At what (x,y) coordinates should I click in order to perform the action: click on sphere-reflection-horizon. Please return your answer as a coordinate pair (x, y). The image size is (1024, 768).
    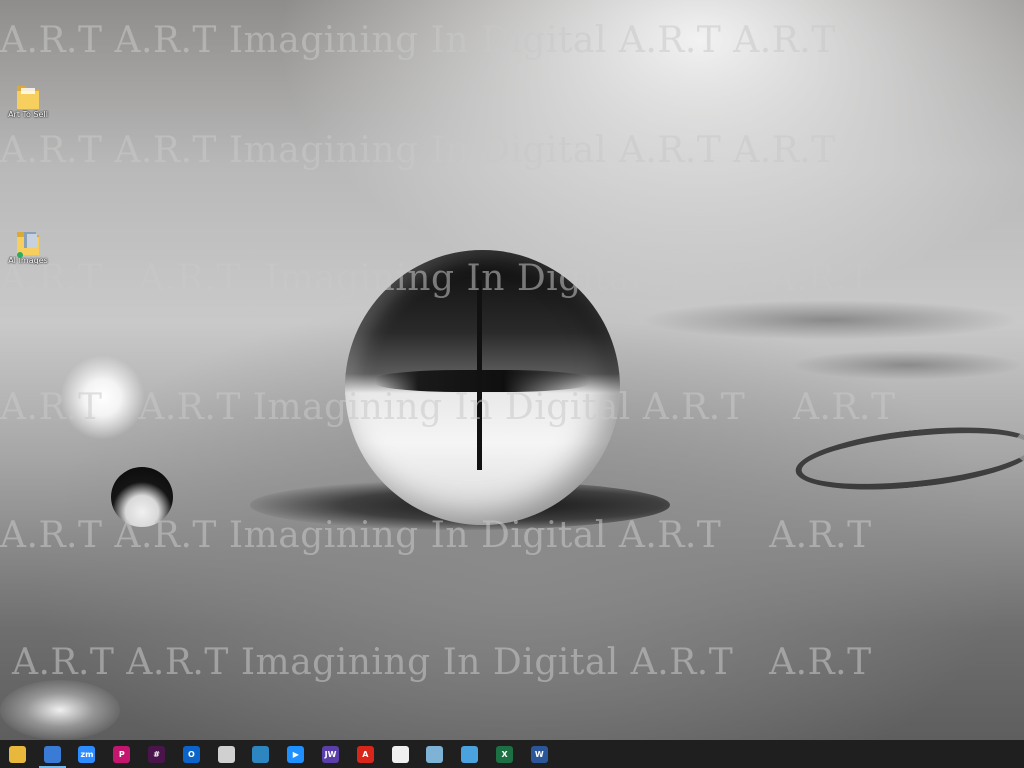
    Looking at the image, I should click on (482, 381).